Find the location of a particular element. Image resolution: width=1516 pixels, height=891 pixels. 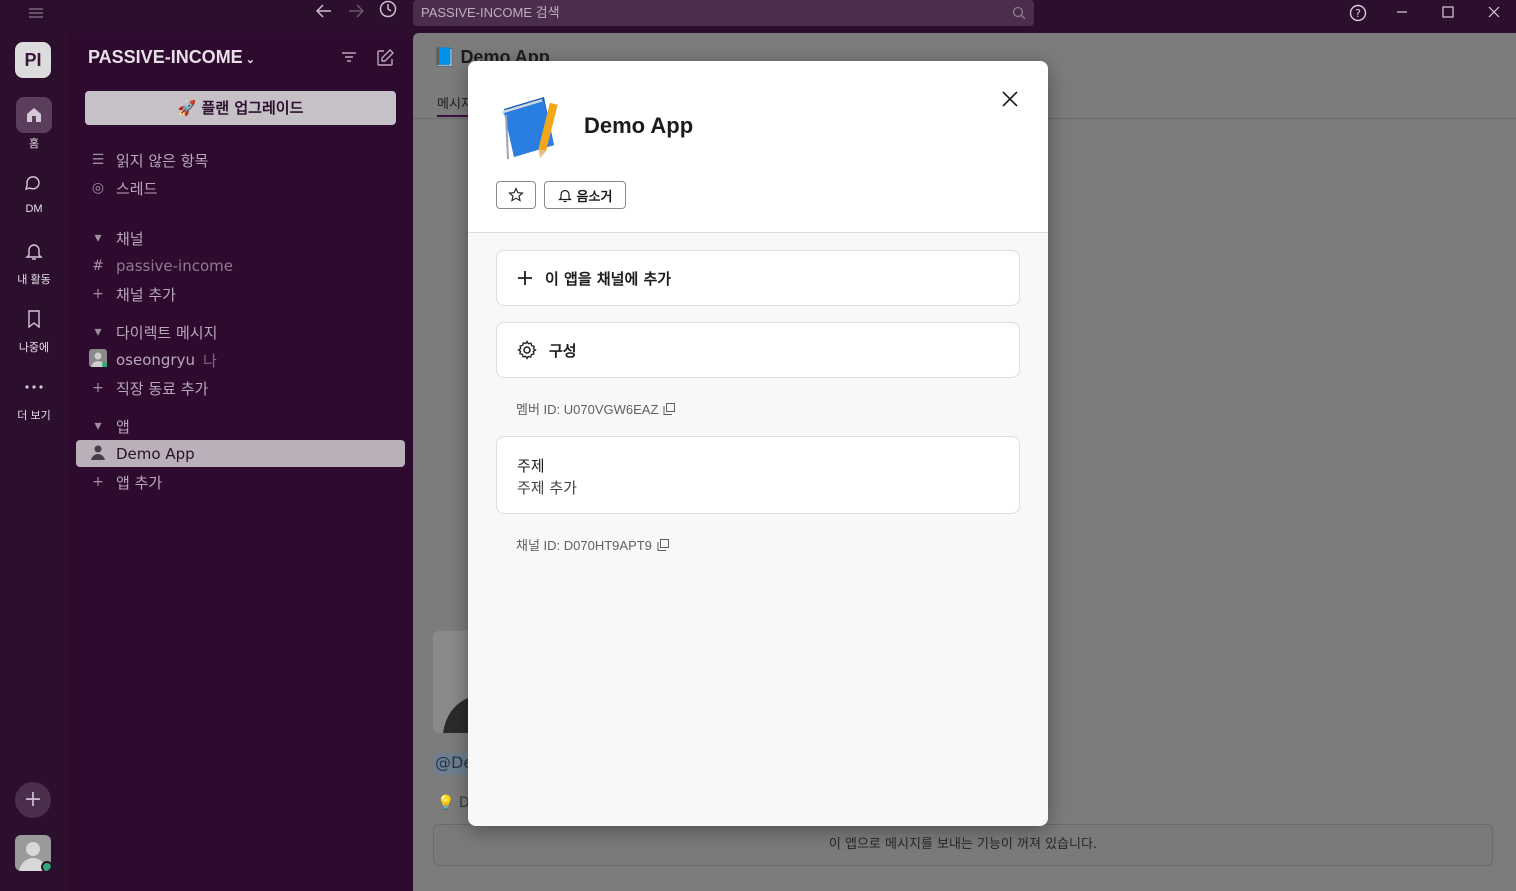

message-composer-disabled: 이 앱으로 메시지를 보내는 기능이 꺼져 있습니다. is located at coordinates (963, 845).